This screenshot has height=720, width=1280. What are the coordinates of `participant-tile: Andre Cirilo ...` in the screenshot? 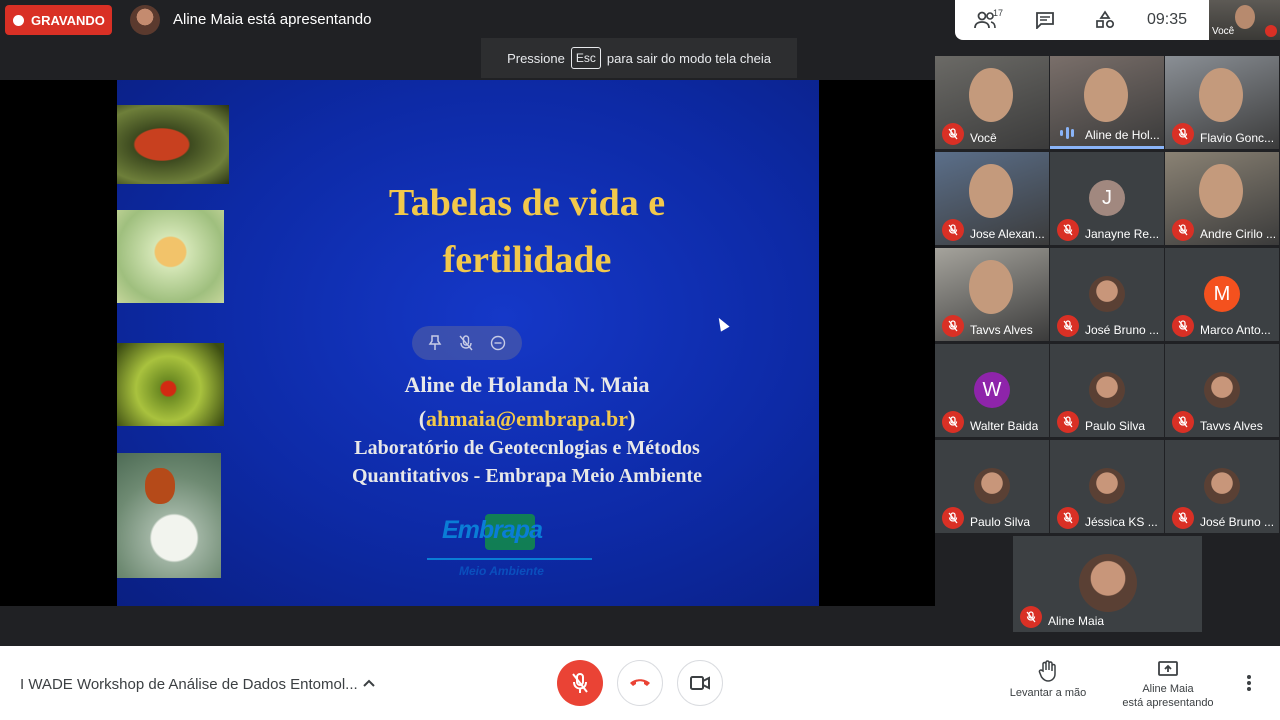 It's located at (1222, 198).